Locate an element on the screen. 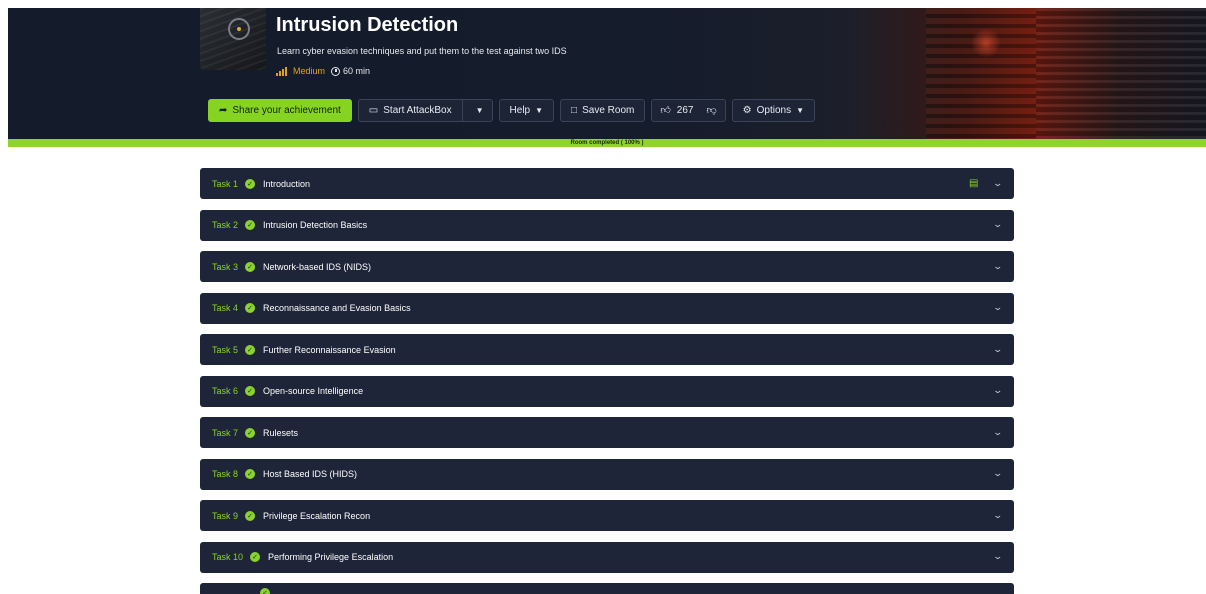 Image resolution: width=1206 pixels, height=594 pixels. clock-icon is located at coordinates (336, 71).